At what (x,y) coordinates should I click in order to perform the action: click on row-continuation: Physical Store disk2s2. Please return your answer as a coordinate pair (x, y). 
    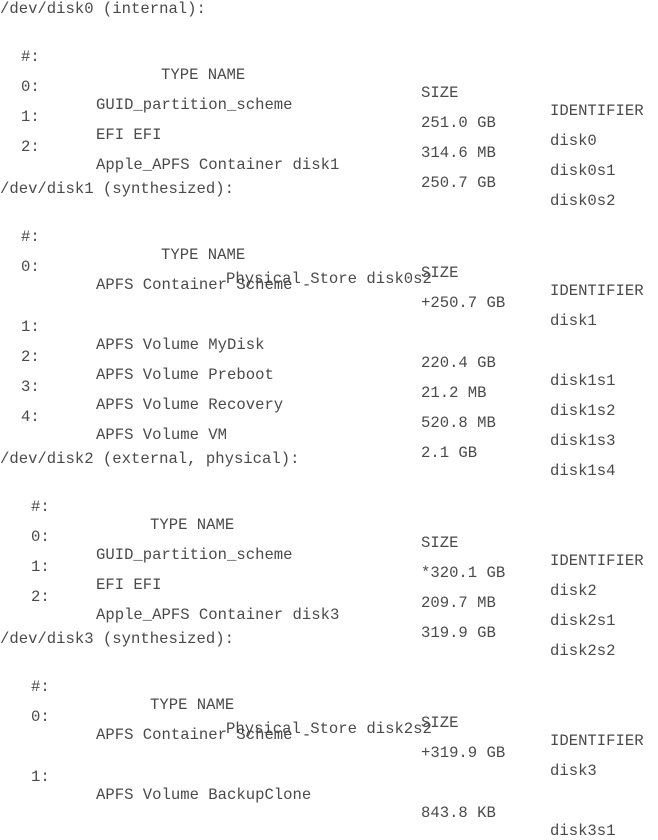
    Looking at the image, I should click on (329, 729).